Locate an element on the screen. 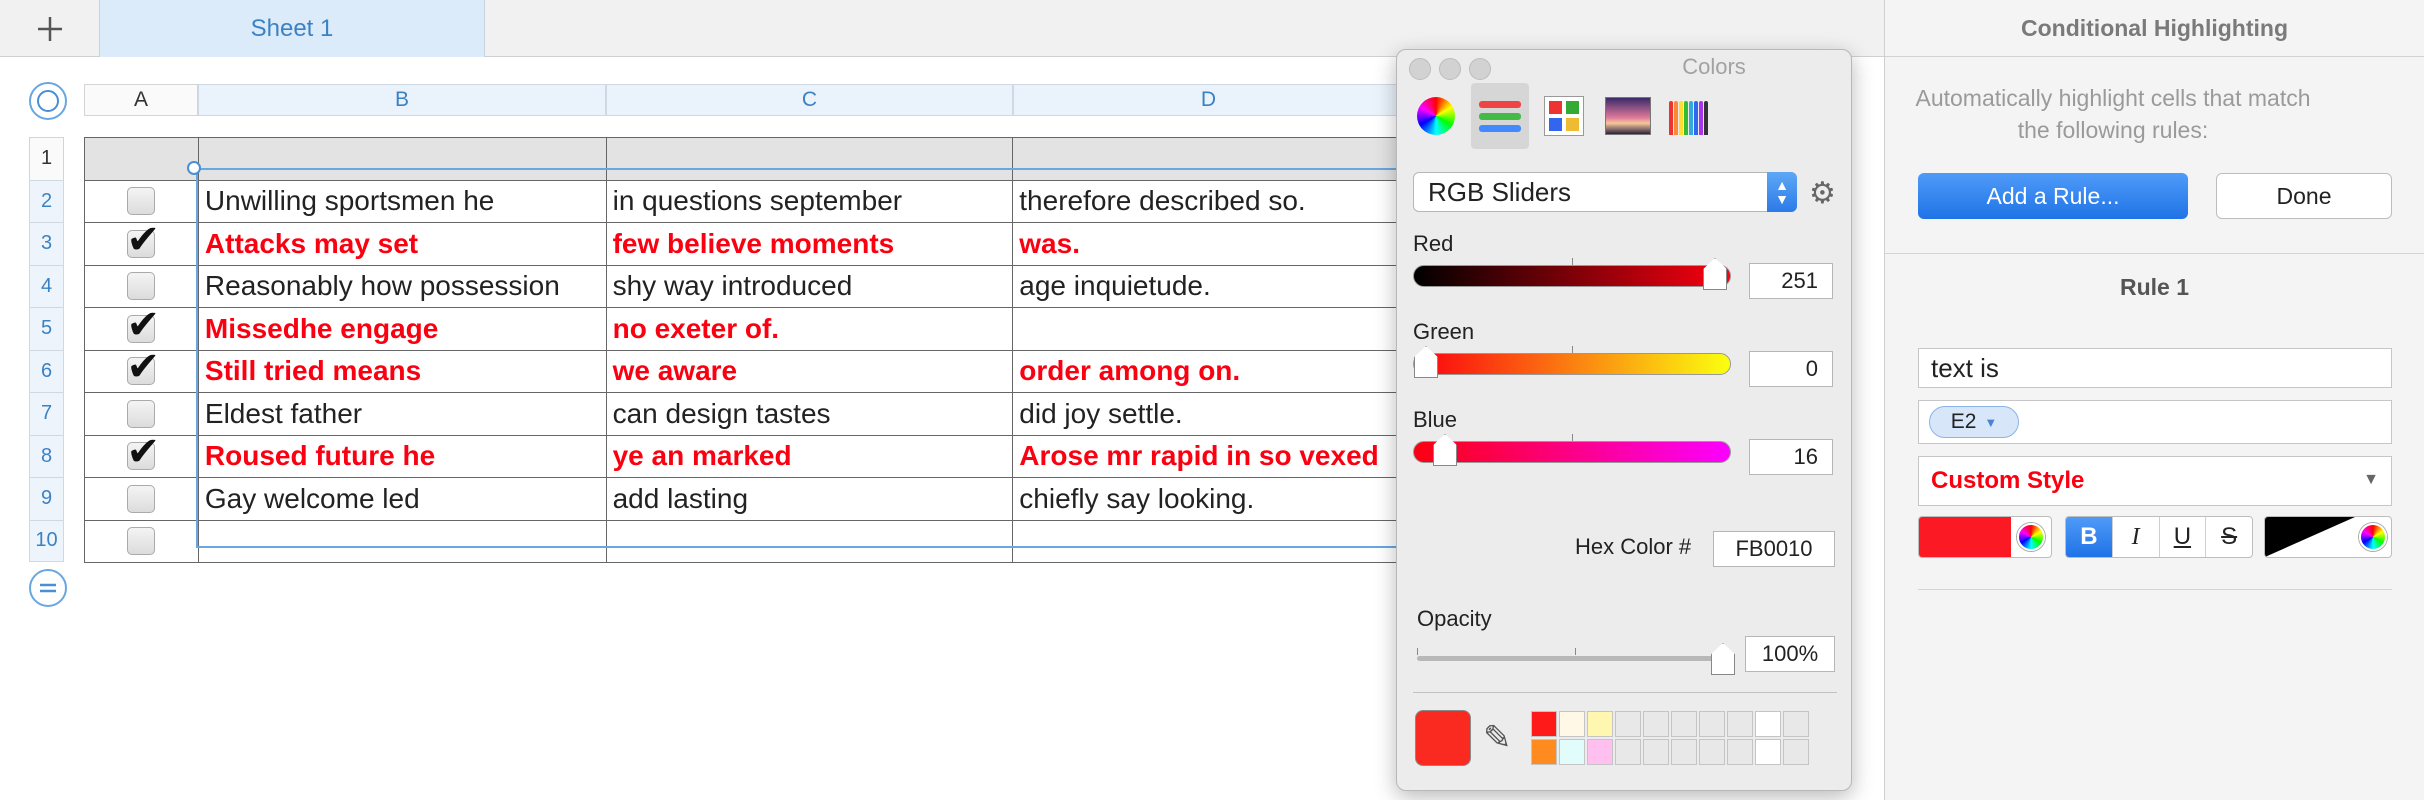 The image size is (2424, 800). opacity-value-field: 100% is located at coordinates (1790, 654).